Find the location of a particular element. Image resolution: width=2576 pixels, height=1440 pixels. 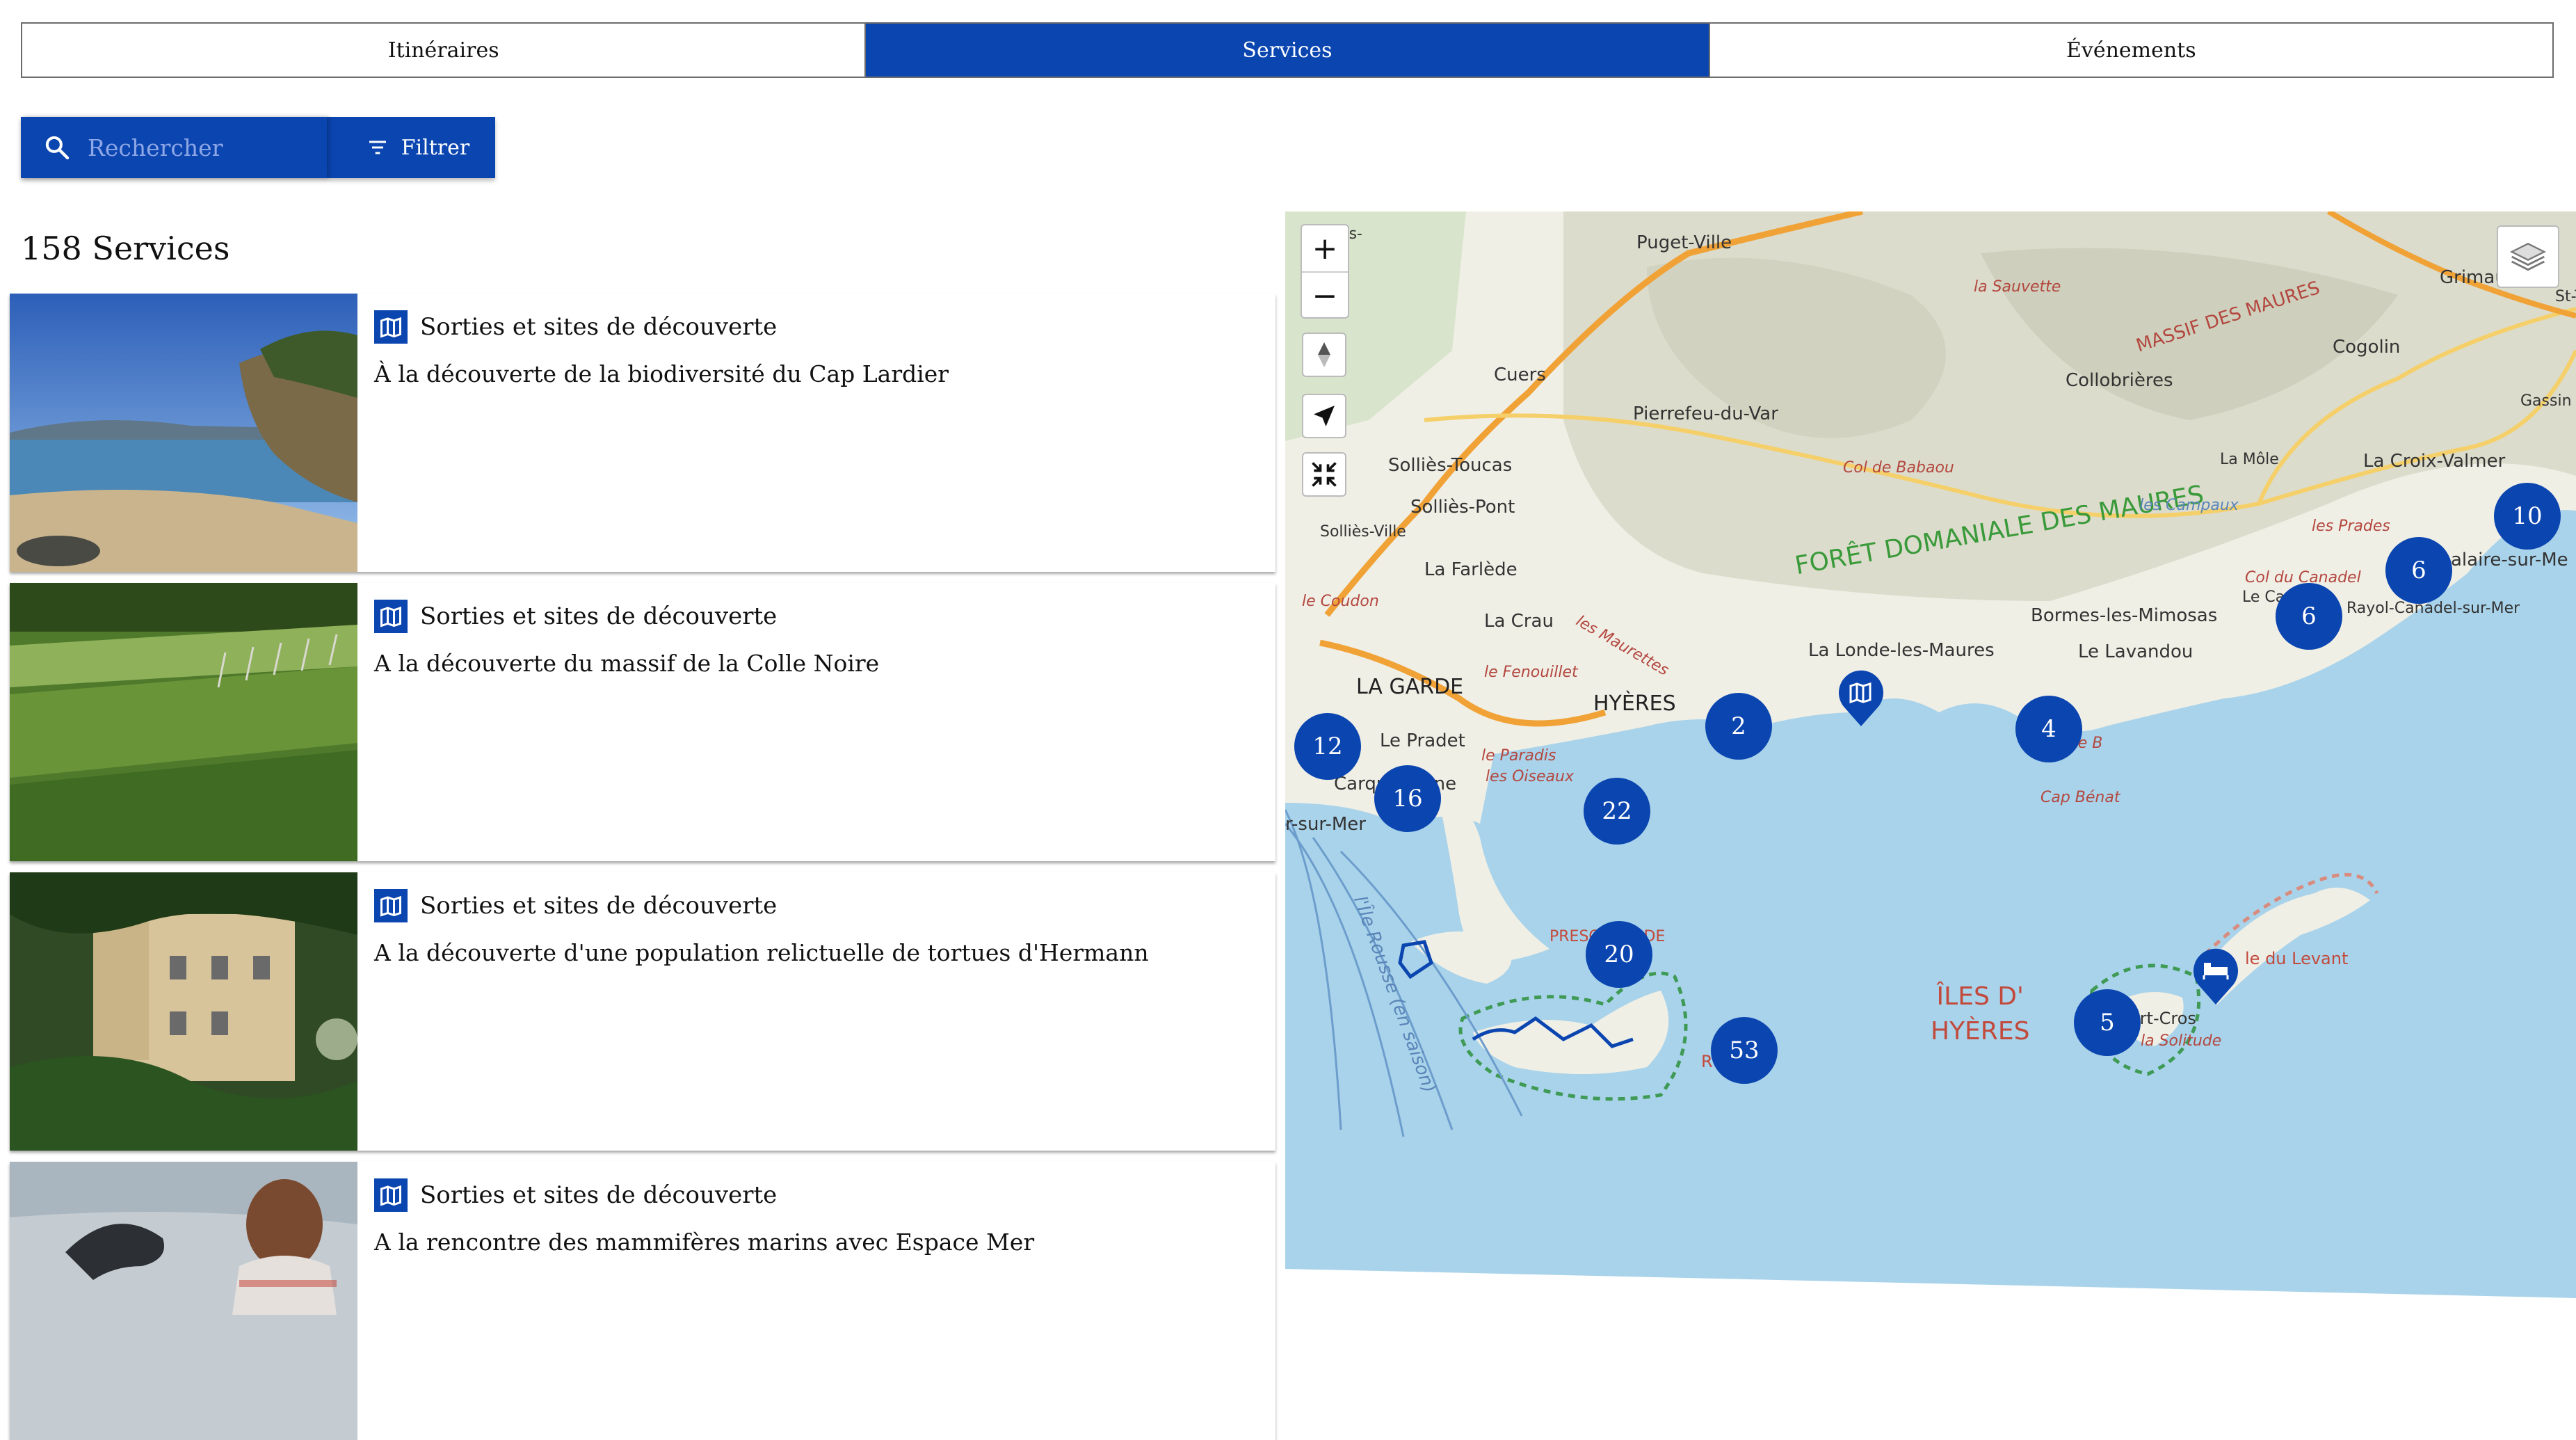

fullscreen-exit-button is located at coordinates (1324, 474).